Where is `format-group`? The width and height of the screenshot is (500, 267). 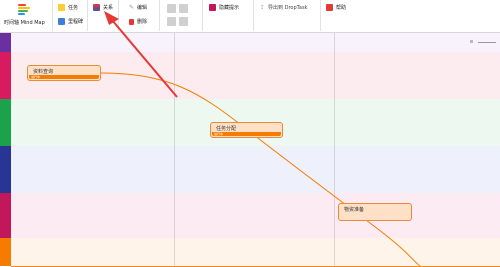
format-group is located at coordinates (181, 15).